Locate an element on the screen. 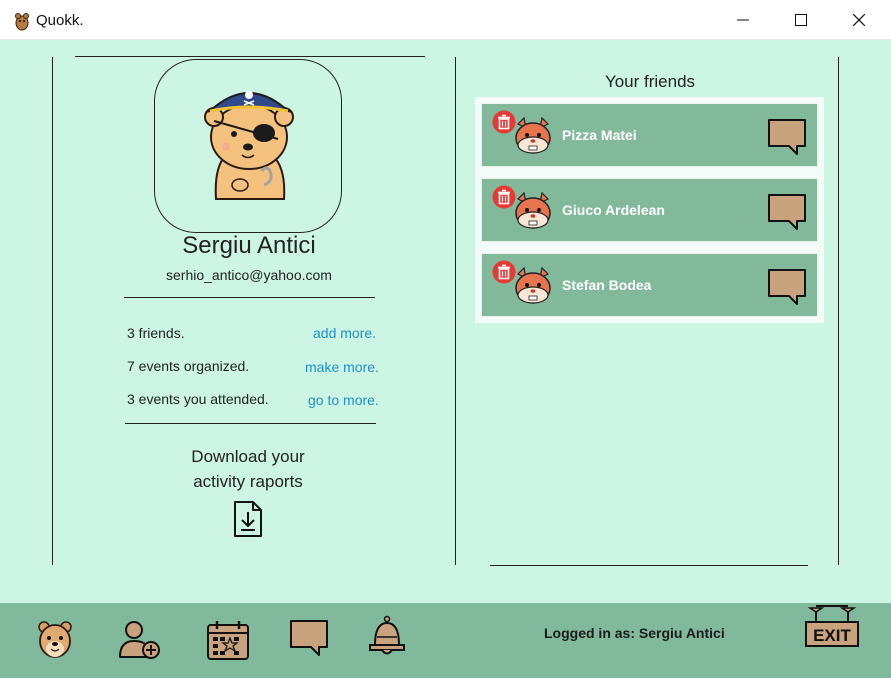 This screenshot has height=678, width=891. exit-label: EXIT is located at coordinates (832, 635).